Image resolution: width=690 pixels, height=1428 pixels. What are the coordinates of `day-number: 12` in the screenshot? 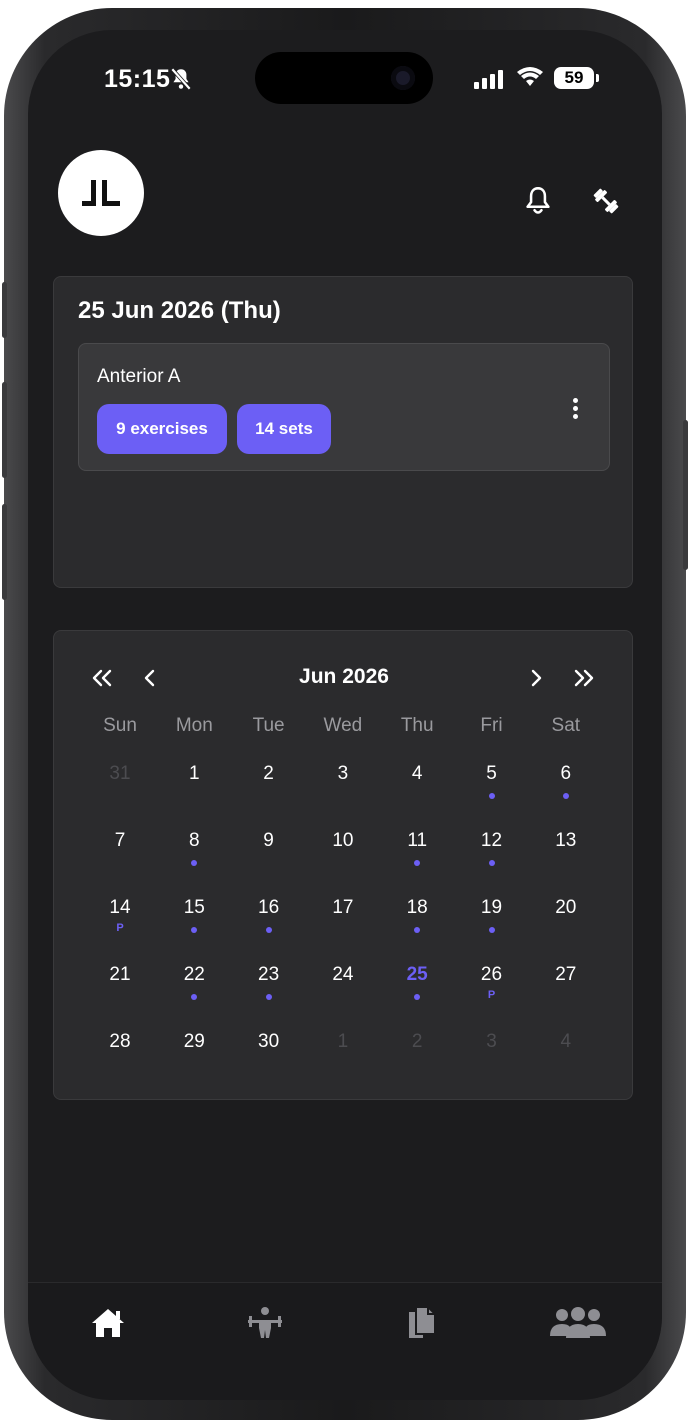 It's located at (491, 840).